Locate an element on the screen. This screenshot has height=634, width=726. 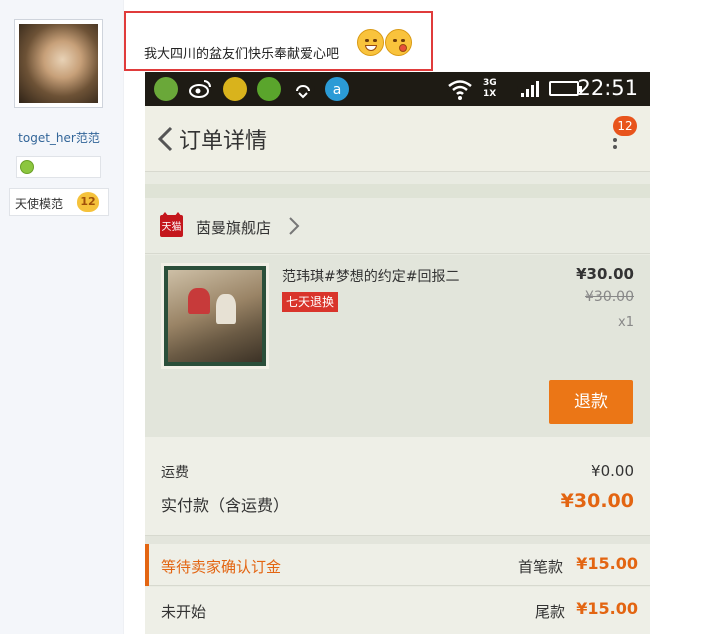
grin-emoji-icon is located at coordinates (370, 42).